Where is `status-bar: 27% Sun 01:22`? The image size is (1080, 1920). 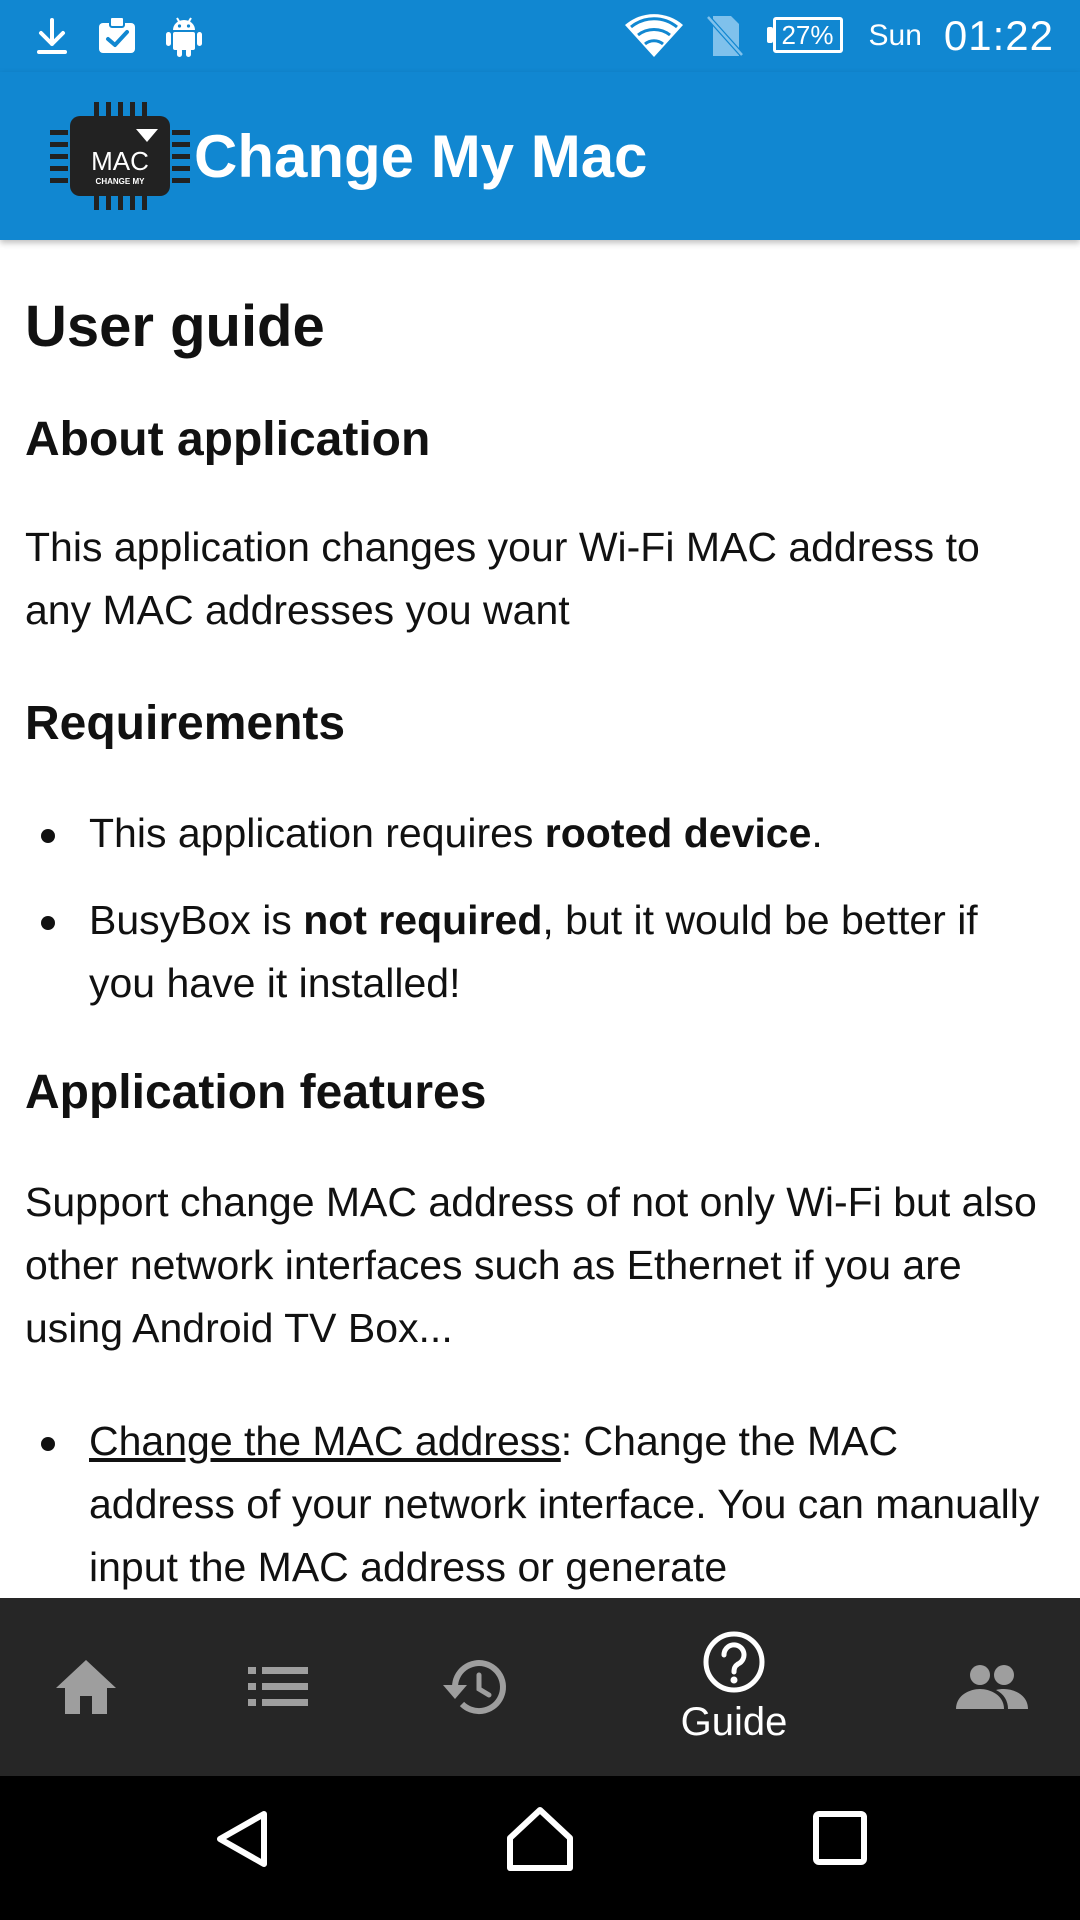
status-bar: 27% Sun 01:22 is located at coordinates (540, 36).